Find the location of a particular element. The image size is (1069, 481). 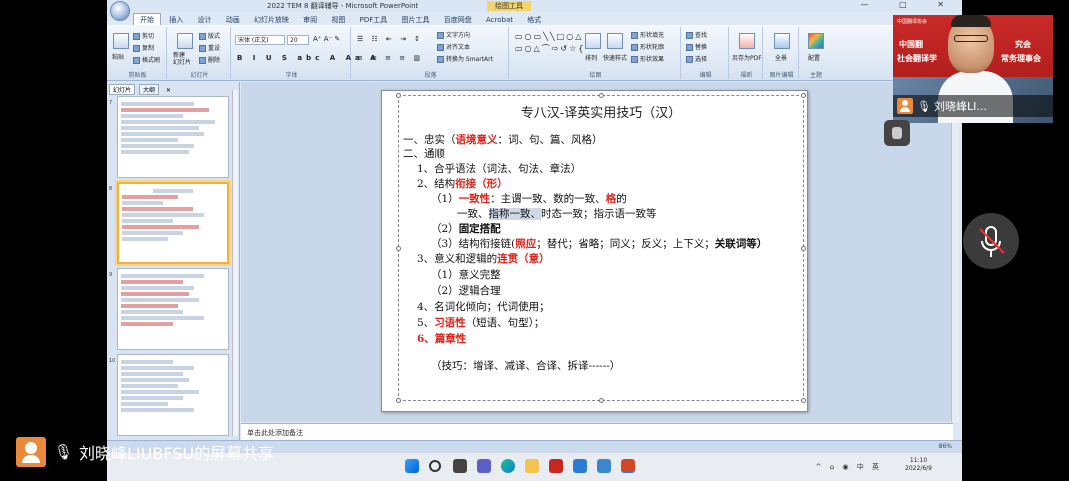

copy-button: 复制 is located at coordinates (143, 47).